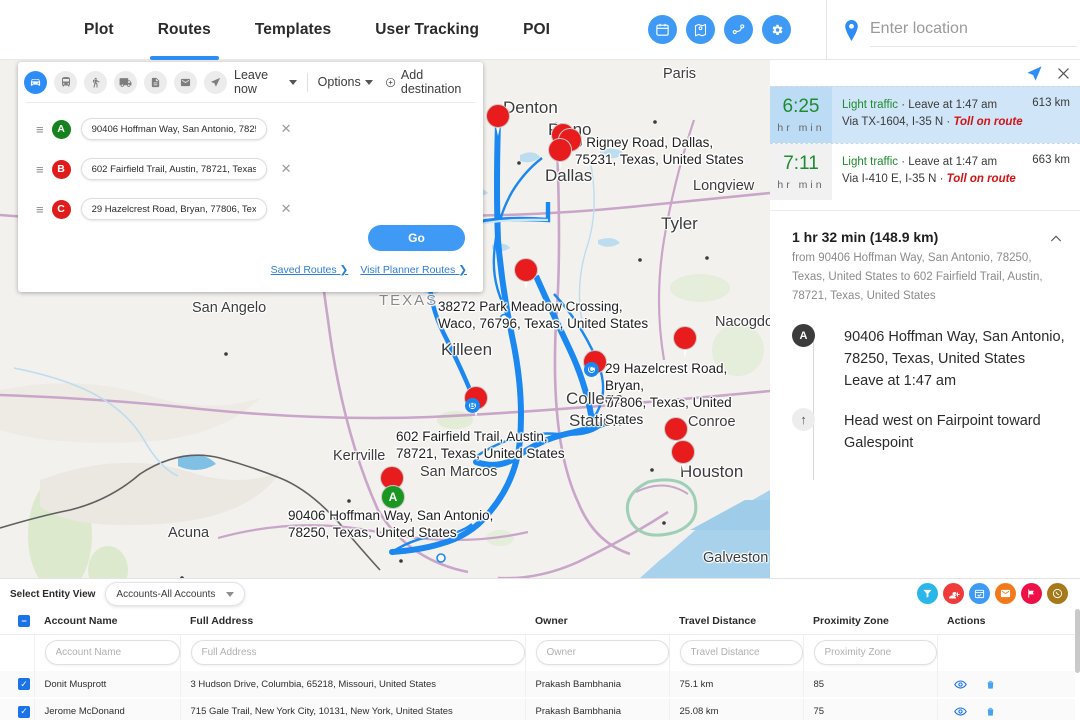 This screenshot has height=720, width=1080. I want to click on stop-row: ≡ A ✕, so click(250, 129).